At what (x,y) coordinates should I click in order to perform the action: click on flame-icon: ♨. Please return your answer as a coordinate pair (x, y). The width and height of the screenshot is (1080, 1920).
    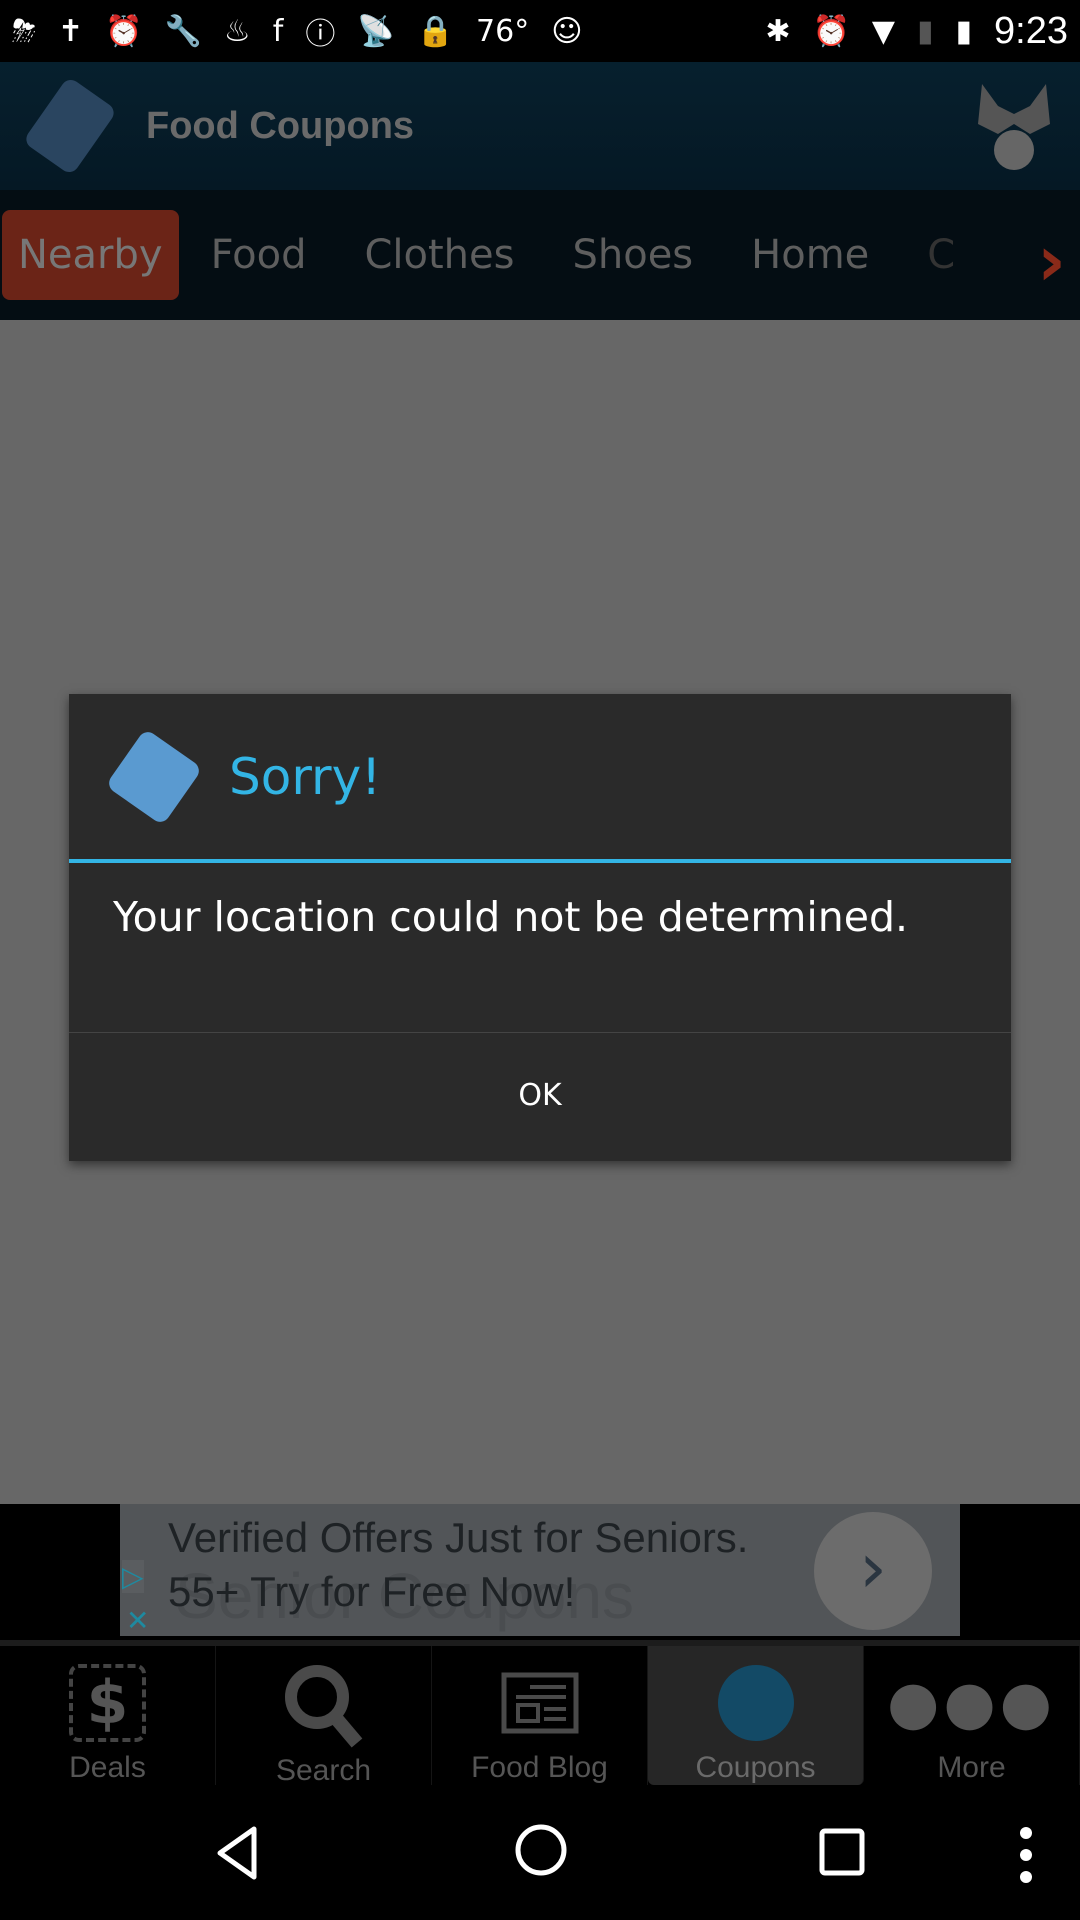
    Looking at the image, I should click on (237, 31).